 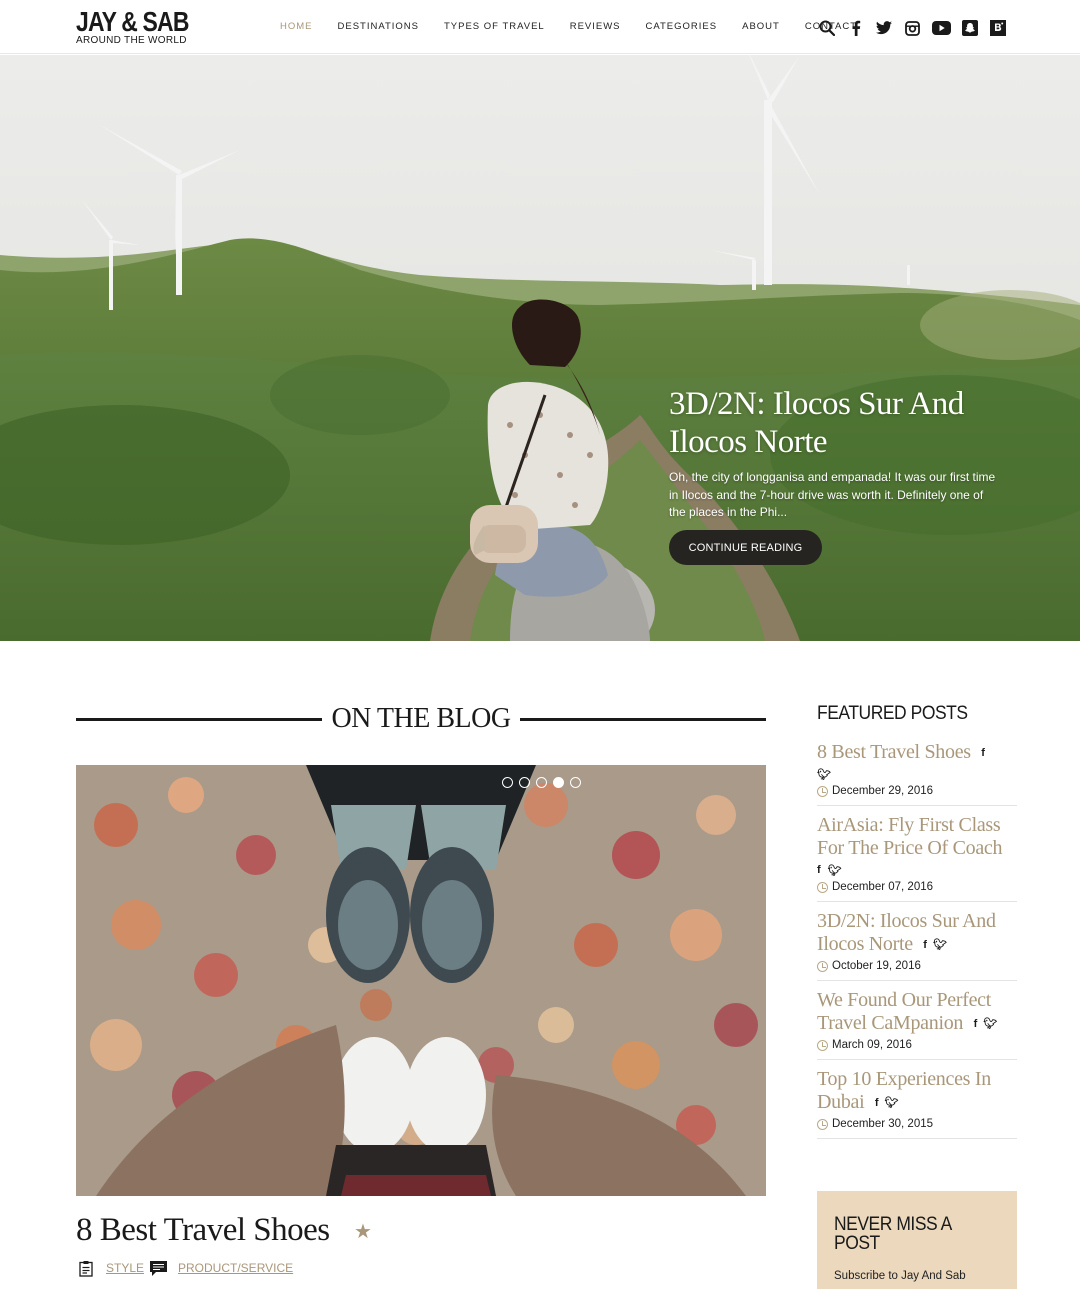 I want to click on date-text: December 07, 2016, so click(x=883, y=887).